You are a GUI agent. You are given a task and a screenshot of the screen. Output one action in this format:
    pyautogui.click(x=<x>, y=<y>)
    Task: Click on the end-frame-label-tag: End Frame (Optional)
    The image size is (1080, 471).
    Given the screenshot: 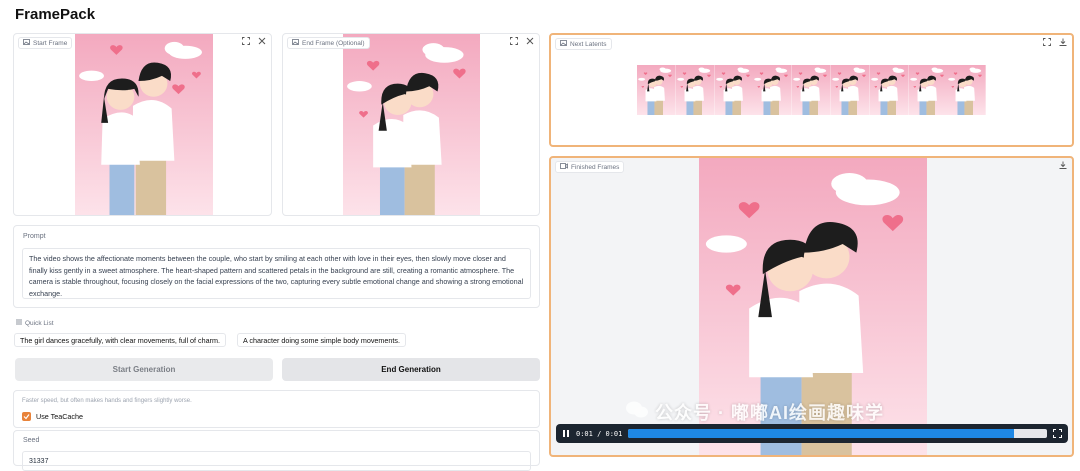 What is the action you would take?
    pyautogui.click(x=328, y=43)
    